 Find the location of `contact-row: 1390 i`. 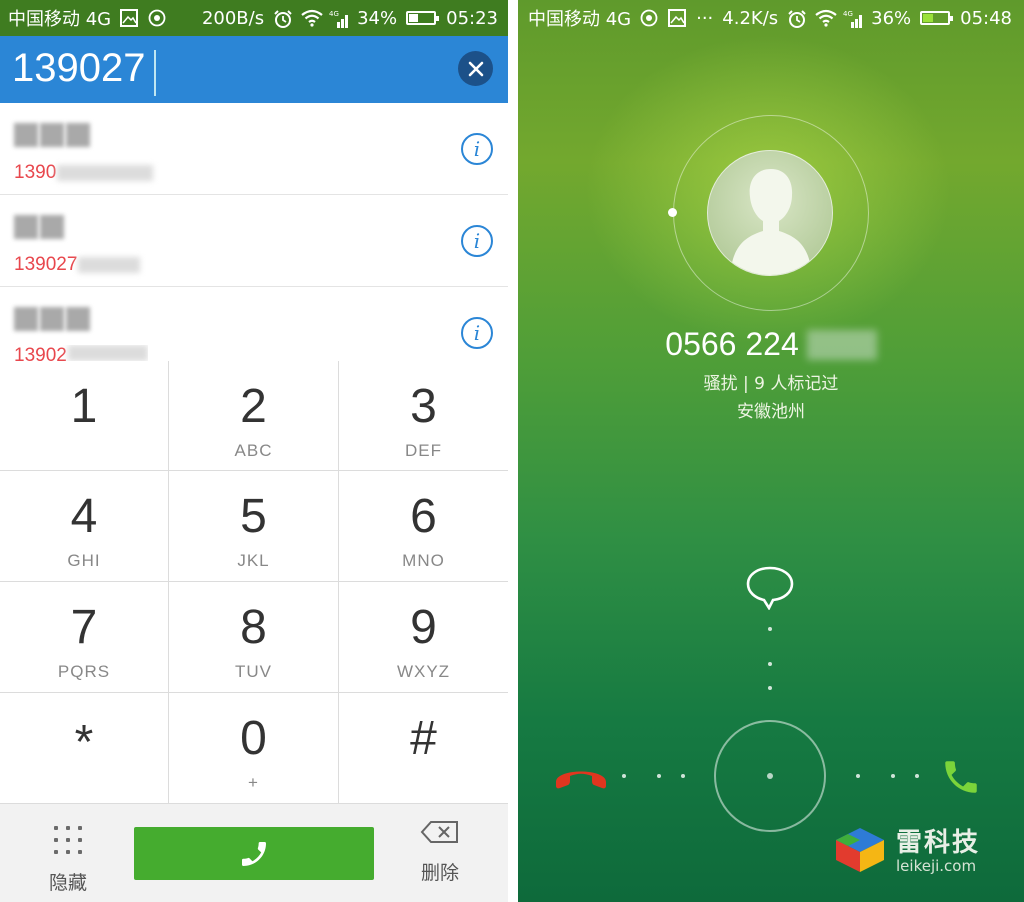

contact-row: 1390 i is located at coordinates (254, 149).